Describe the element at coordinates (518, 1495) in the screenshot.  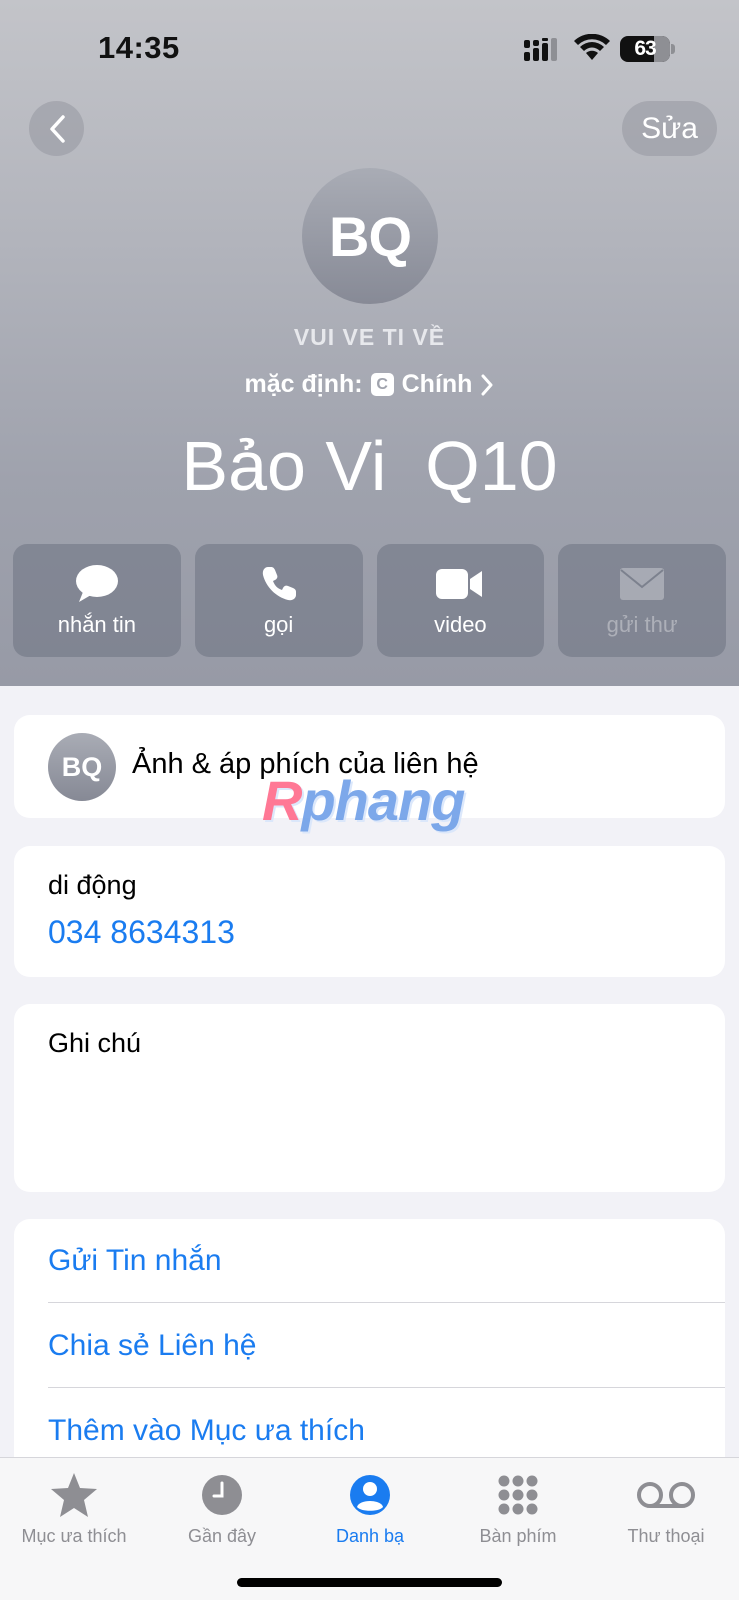
I see `keypad-icon` at that location.